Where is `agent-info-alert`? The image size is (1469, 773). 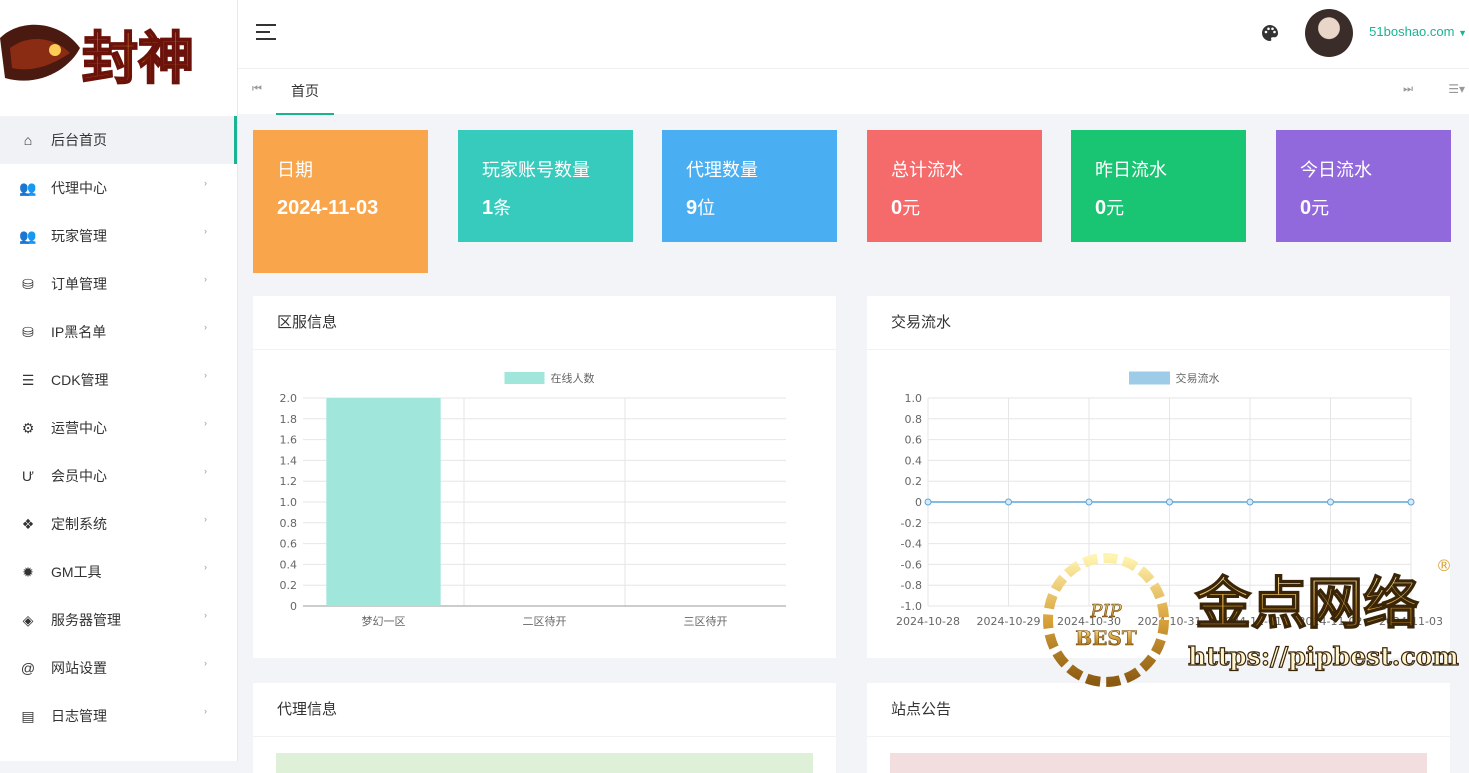 agent-info-alert is located at coordinates (544, 763).